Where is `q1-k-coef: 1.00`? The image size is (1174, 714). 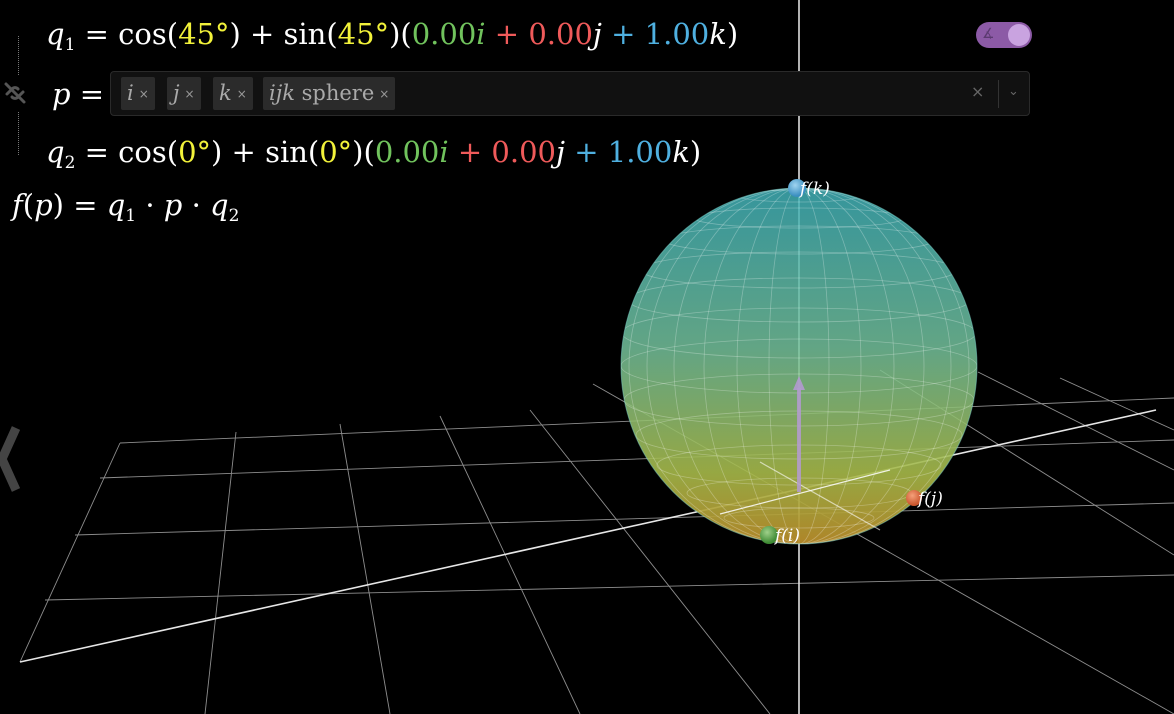 q1-k-coef: 1.00 is located at coordinates (677, 34).